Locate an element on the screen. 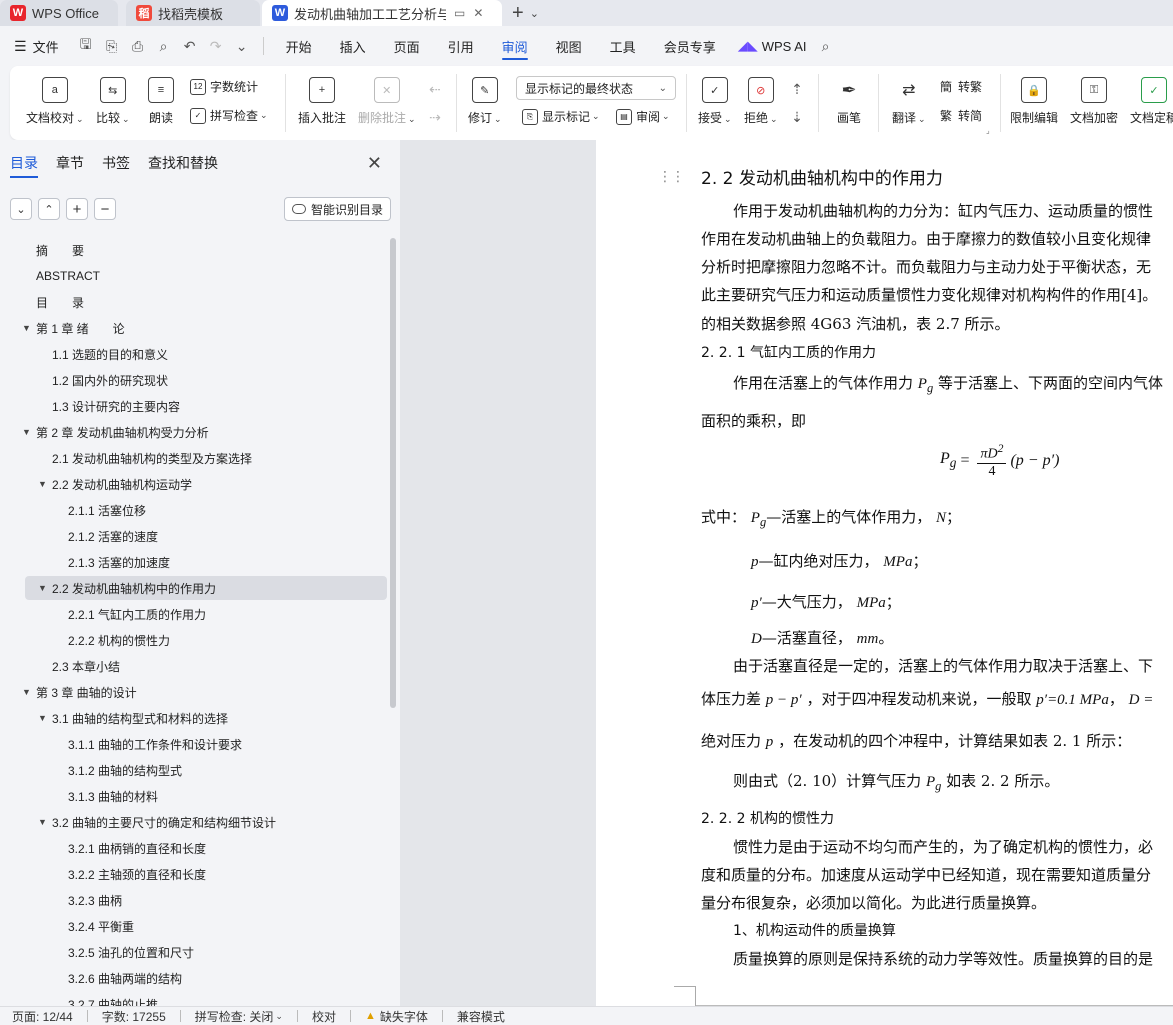  toc-item: 2.1.1 活塞位移 is located at coordinates (107, 510).